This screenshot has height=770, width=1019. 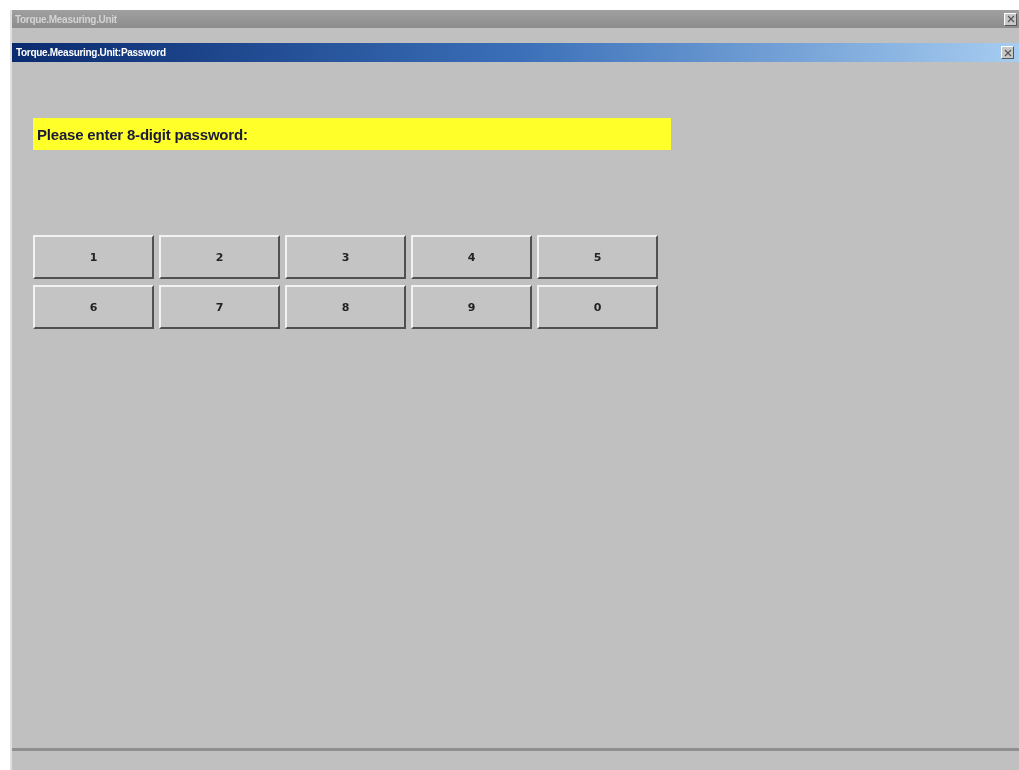 What do you see at coordinates (597, 307) in the screenshot?
I see `digit-key: 0` at bounding box center [597, 307].